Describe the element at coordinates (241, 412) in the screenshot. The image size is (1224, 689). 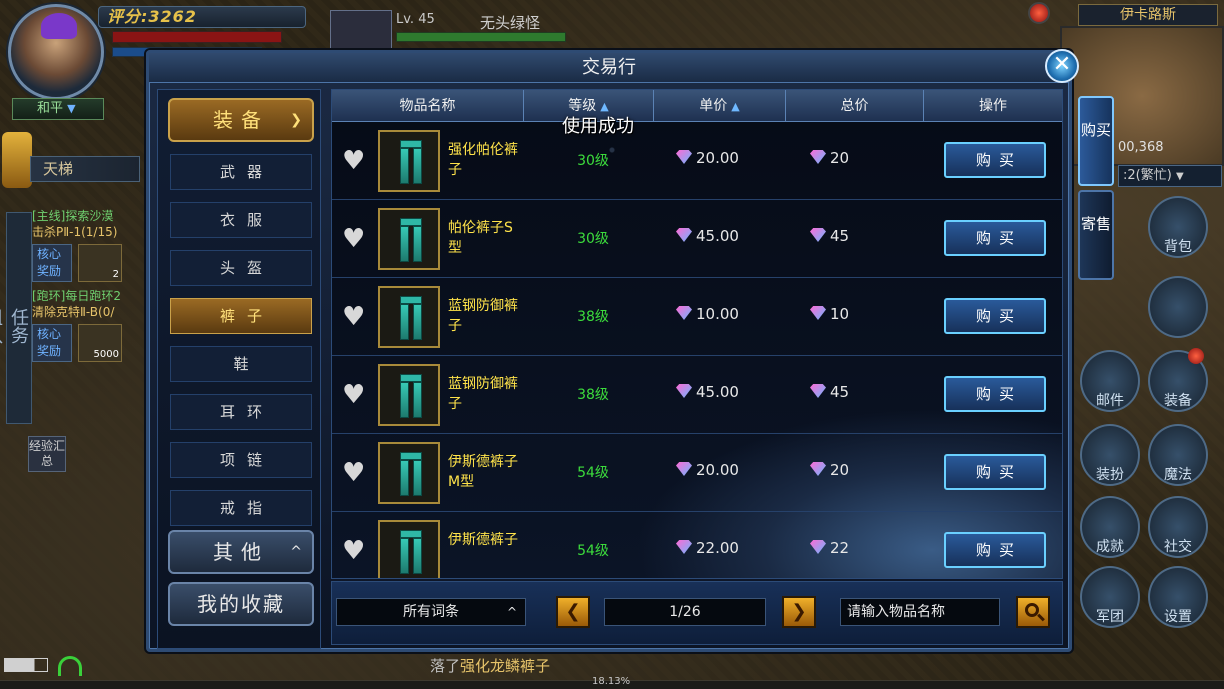
I see `sidebar-item-earring: 耳环` at that location.